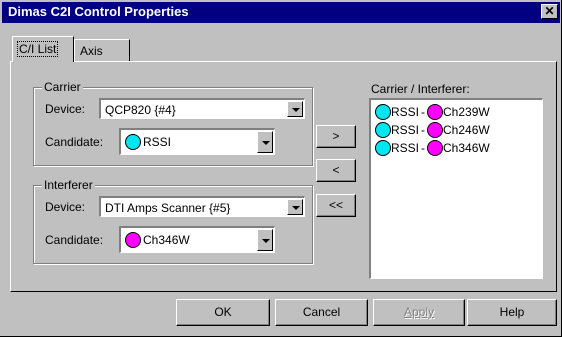 The width and height of the screenshot is (562, 337). I want to click on cancel-button: Cancel, so click(321, 312).